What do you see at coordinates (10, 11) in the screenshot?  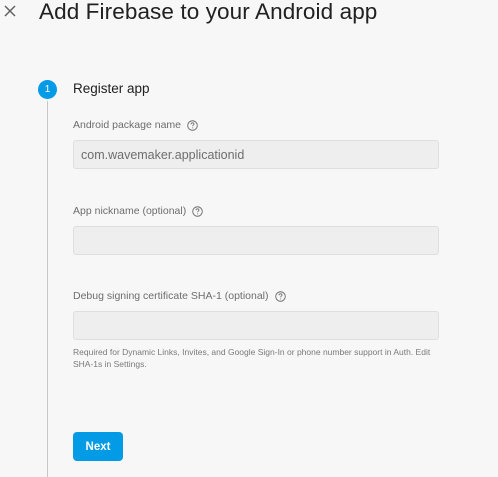 I see `close-icon` at bounding box center [10, 11].